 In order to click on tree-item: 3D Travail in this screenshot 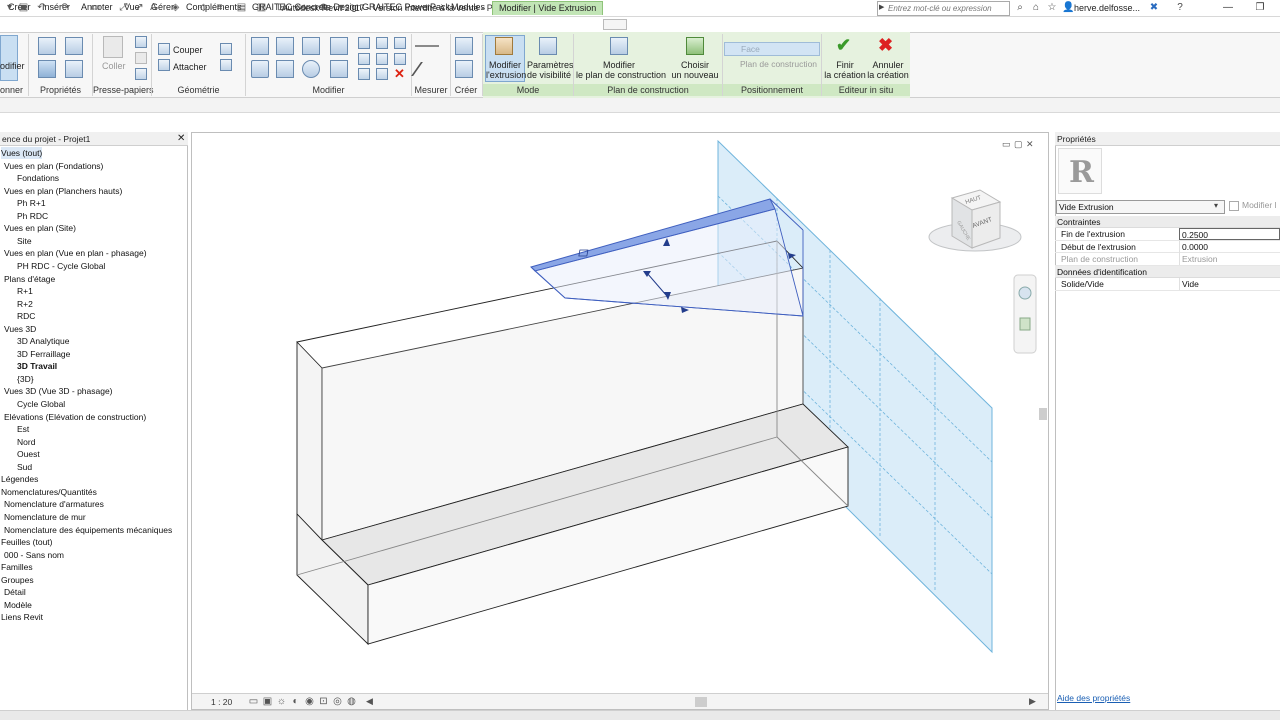, I will do `click(37, 366)`.